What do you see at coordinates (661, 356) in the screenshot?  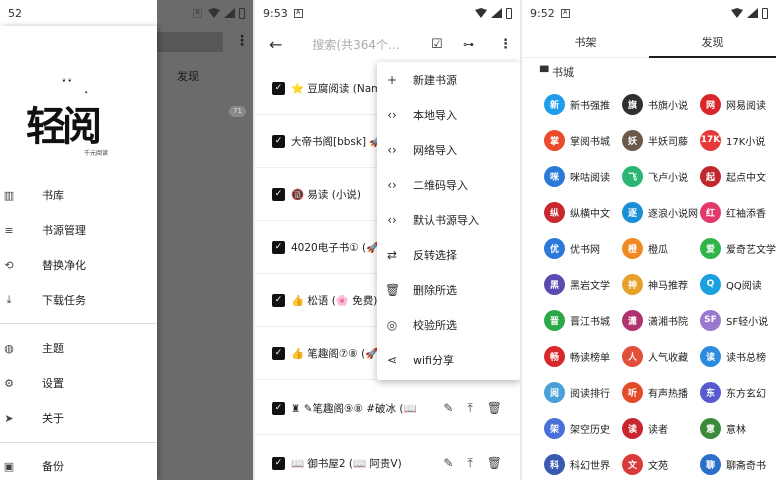 I see `site-item: 人人气收藏` at bounding box center [661, 356].